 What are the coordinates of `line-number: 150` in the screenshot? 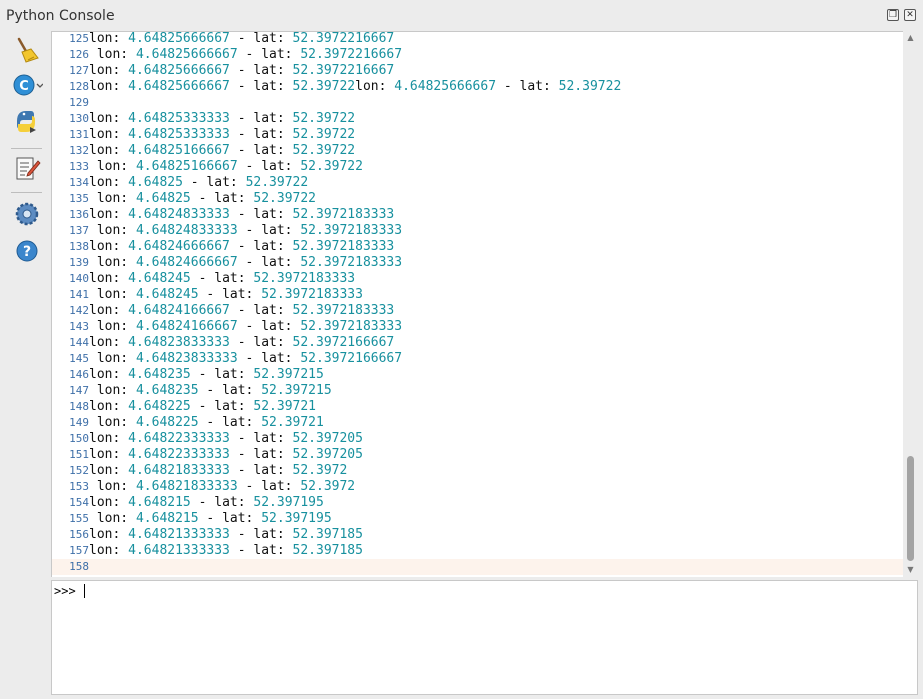 It's located at (79, 438).